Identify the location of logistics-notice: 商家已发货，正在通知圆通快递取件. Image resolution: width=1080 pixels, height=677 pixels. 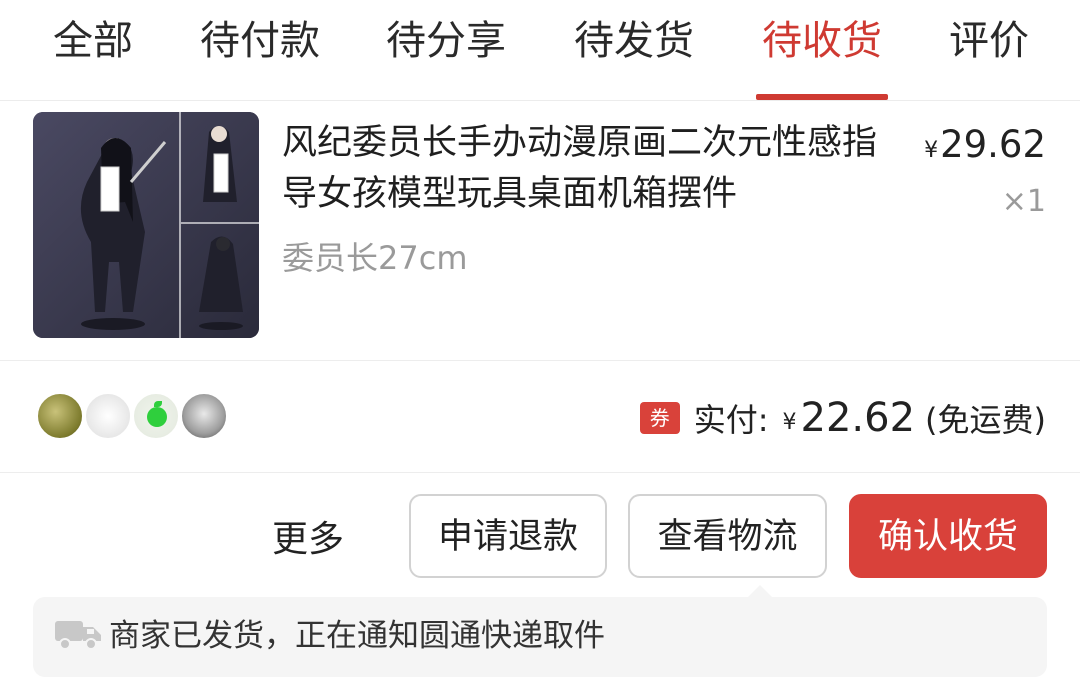
(540, 631).